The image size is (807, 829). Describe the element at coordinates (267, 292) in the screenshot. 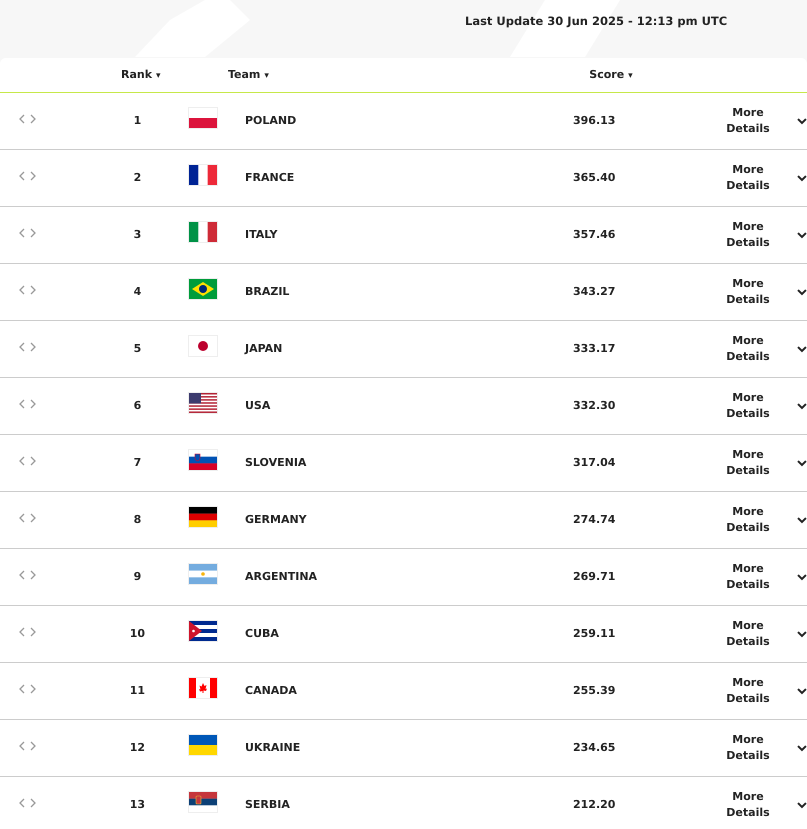

I see `team-name: BRAZIL` at that location.